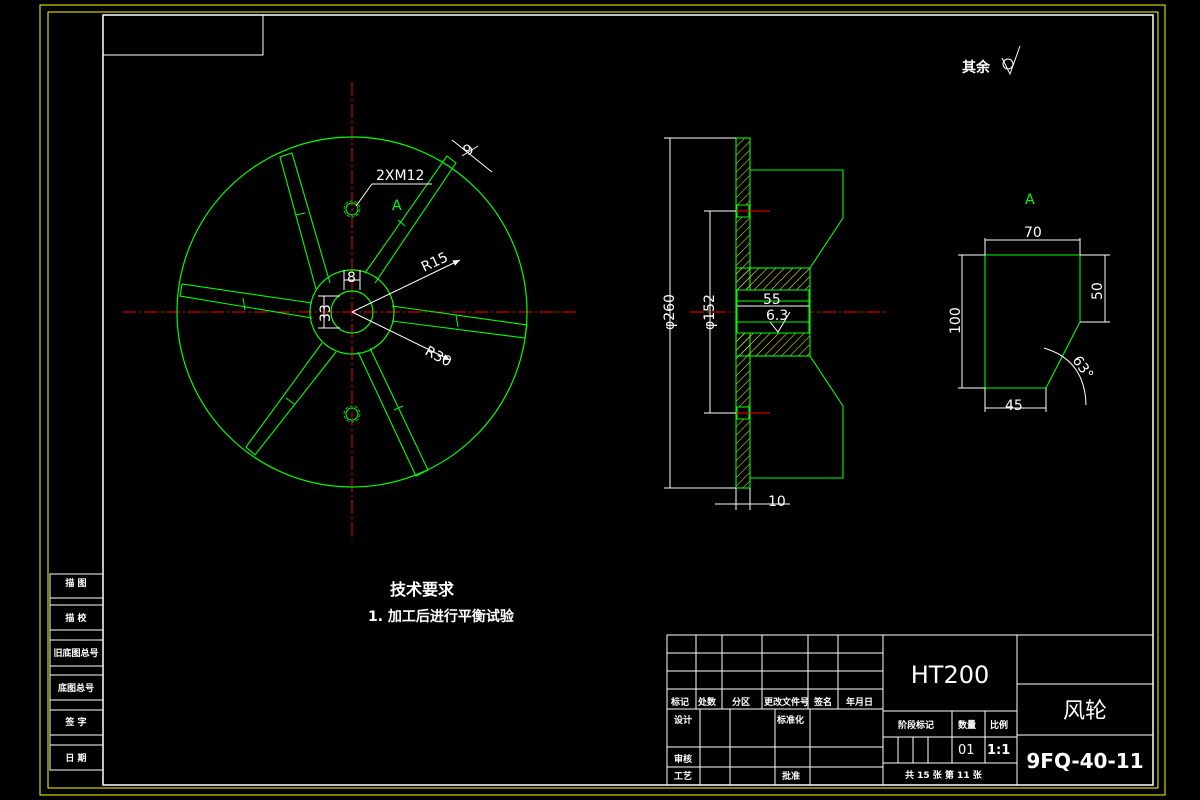 This screenshot has height=800, width=1200. I want to click on tech-requirements: 技术要求 1. 加工后进行平衡试验, so click(441, 602).